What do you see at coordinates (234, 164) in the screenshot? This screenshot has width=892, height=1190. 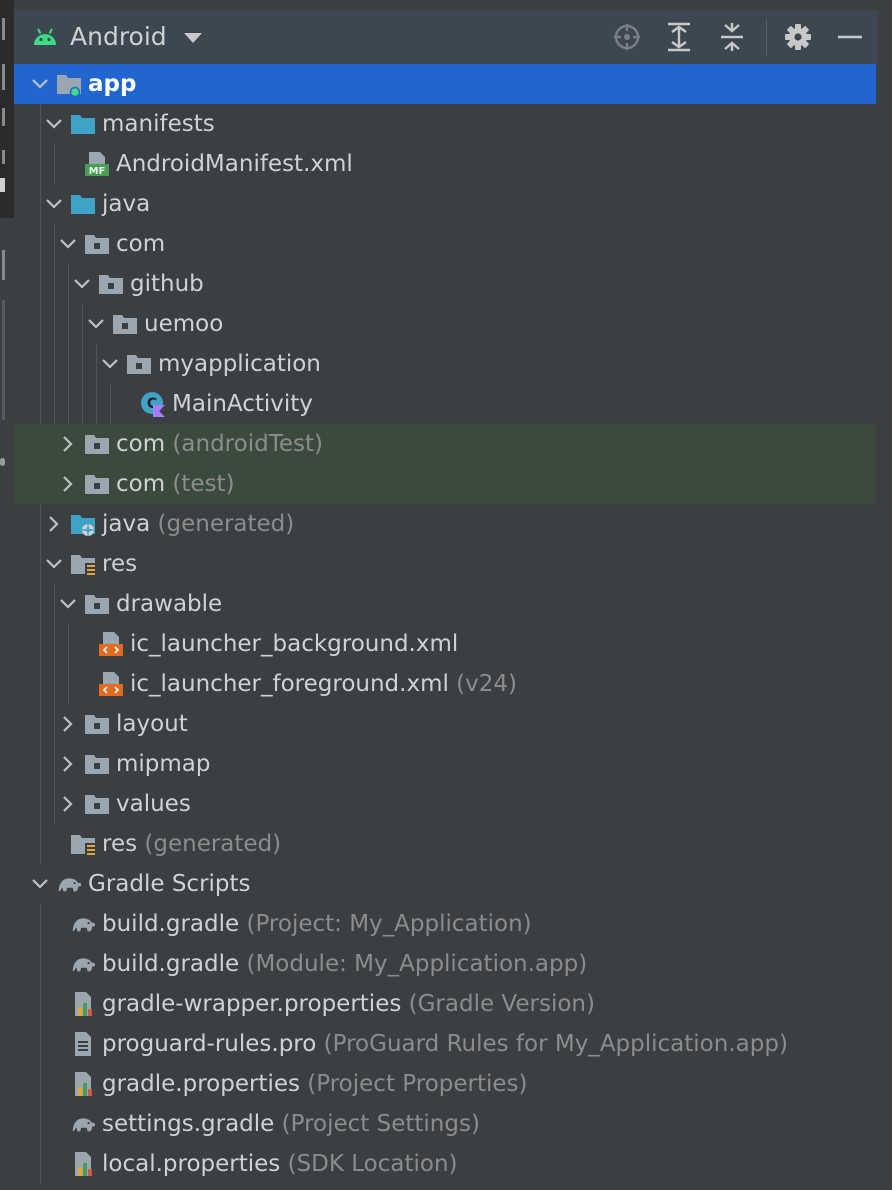 I see `tree-item-name: AndroidManifest.xml` at bounding box center [234, 164].